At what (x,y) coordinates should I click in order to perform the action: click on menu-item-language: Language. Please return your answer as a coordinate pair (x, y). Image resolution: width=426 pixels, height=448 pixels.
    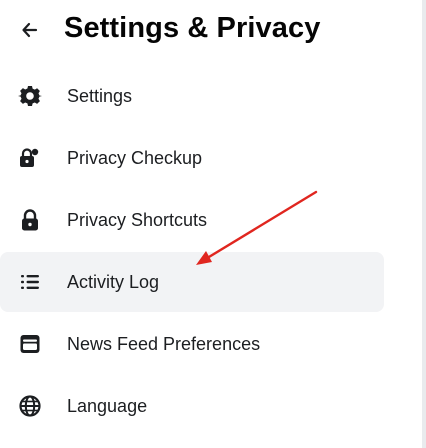
    Looking at the image, I should click on (192, 406).